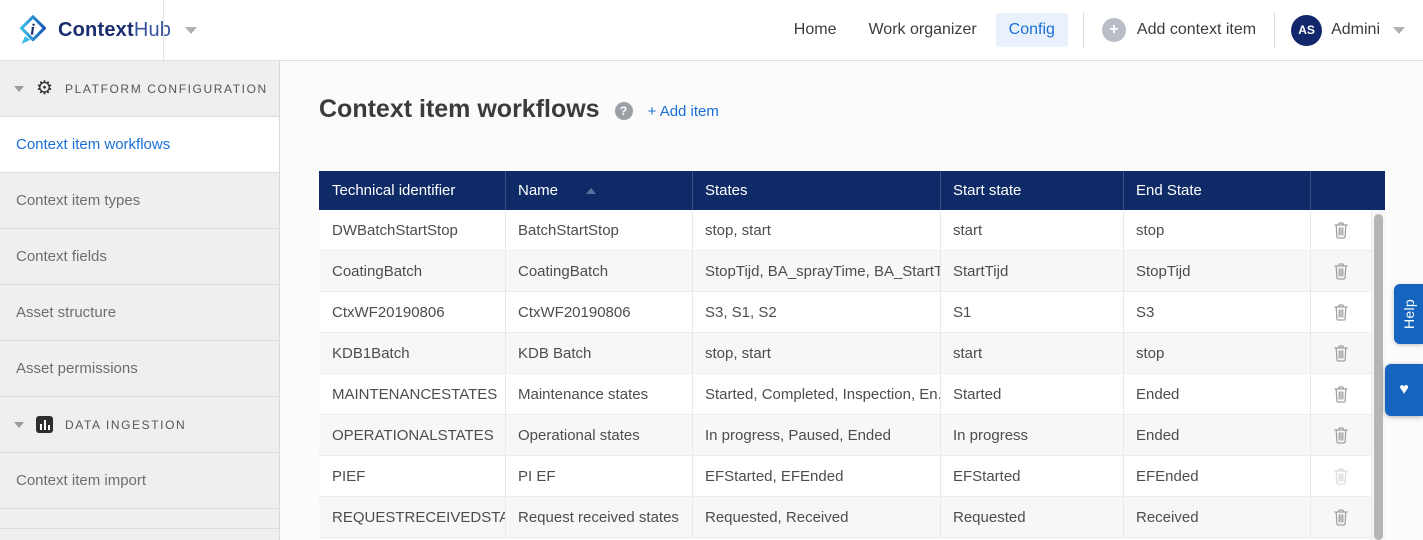 Image resolution: width=1423 pixels, height=540 pixels. I want to click on cell-start-state: Requested, so click(1031, 517).